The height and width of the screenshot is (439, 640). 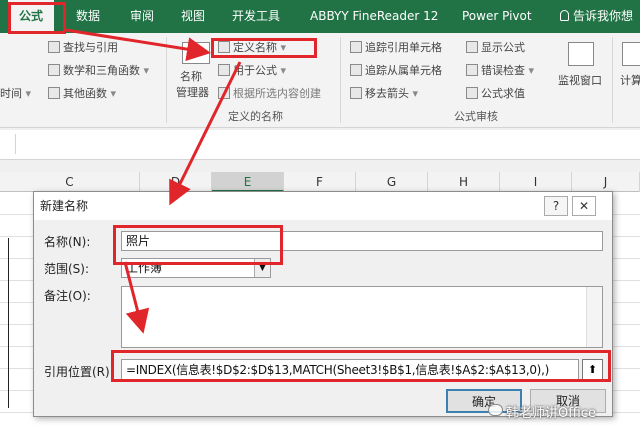 What do you see at coordinates (136, 297) in the screenshot?
I see `arrow-name-to-refers-to` at bounding box center [136, 297].